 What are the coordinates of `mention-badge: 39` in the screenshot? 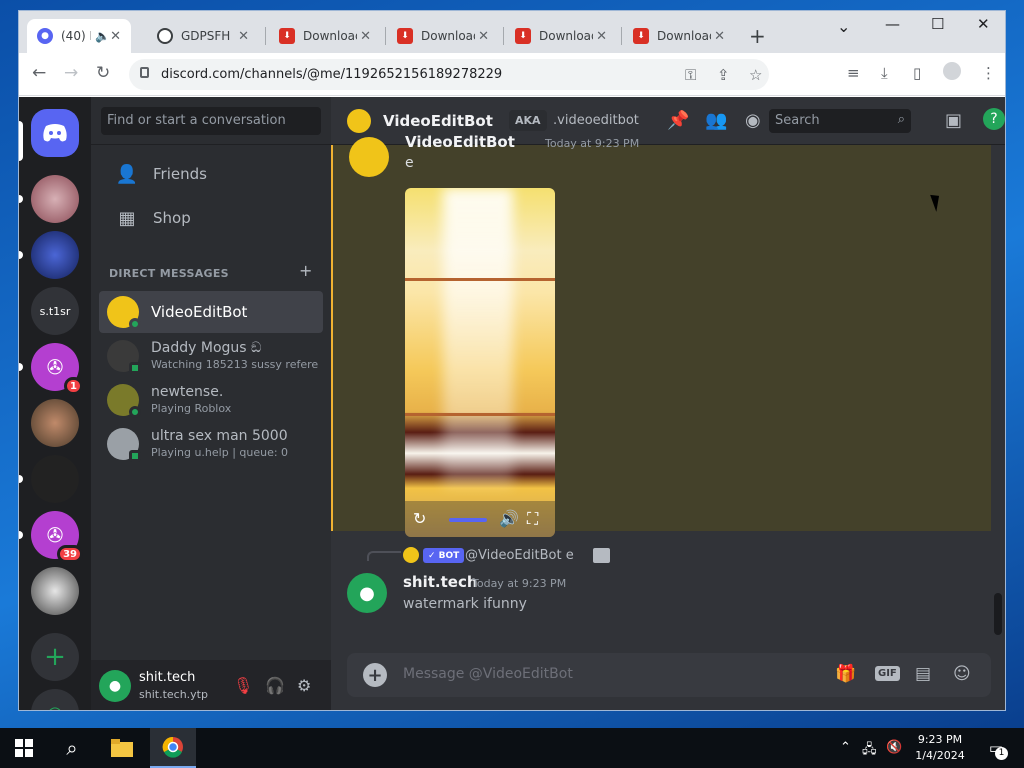 It's located at (70, 554).